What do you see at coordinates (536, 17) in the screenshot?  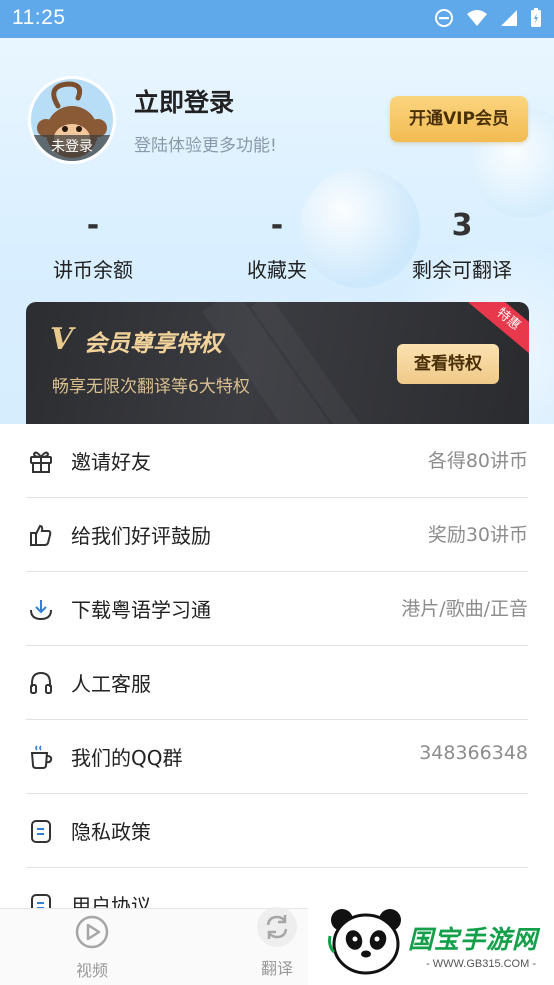 I see `battery-icon` at bounding box center [536, 17].